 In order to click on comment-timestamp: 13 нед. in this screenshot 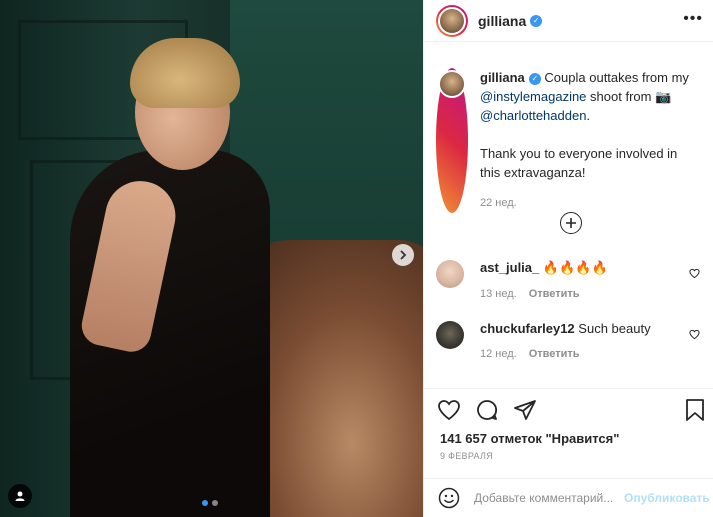, I will do `click(498, 294)`.